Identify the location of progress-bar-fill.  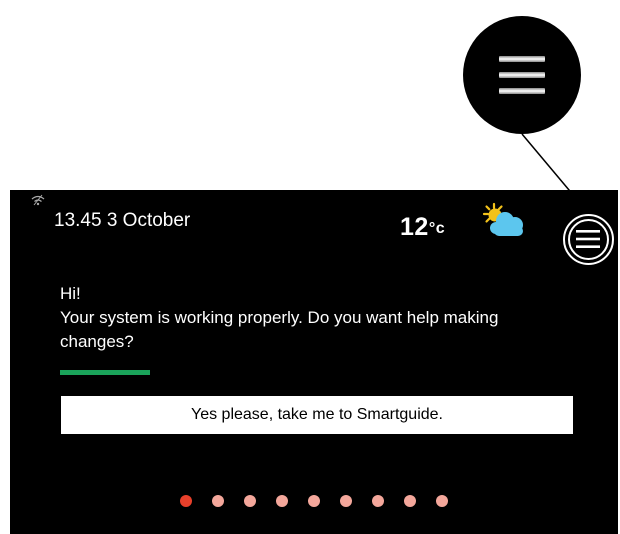
(105, 372).